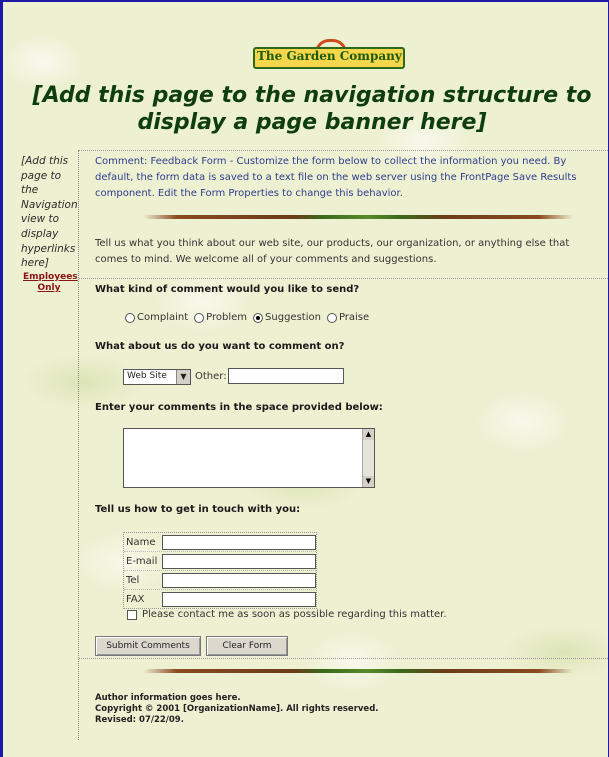  I want to click on contact-row-name: Name, so click(220, 542).